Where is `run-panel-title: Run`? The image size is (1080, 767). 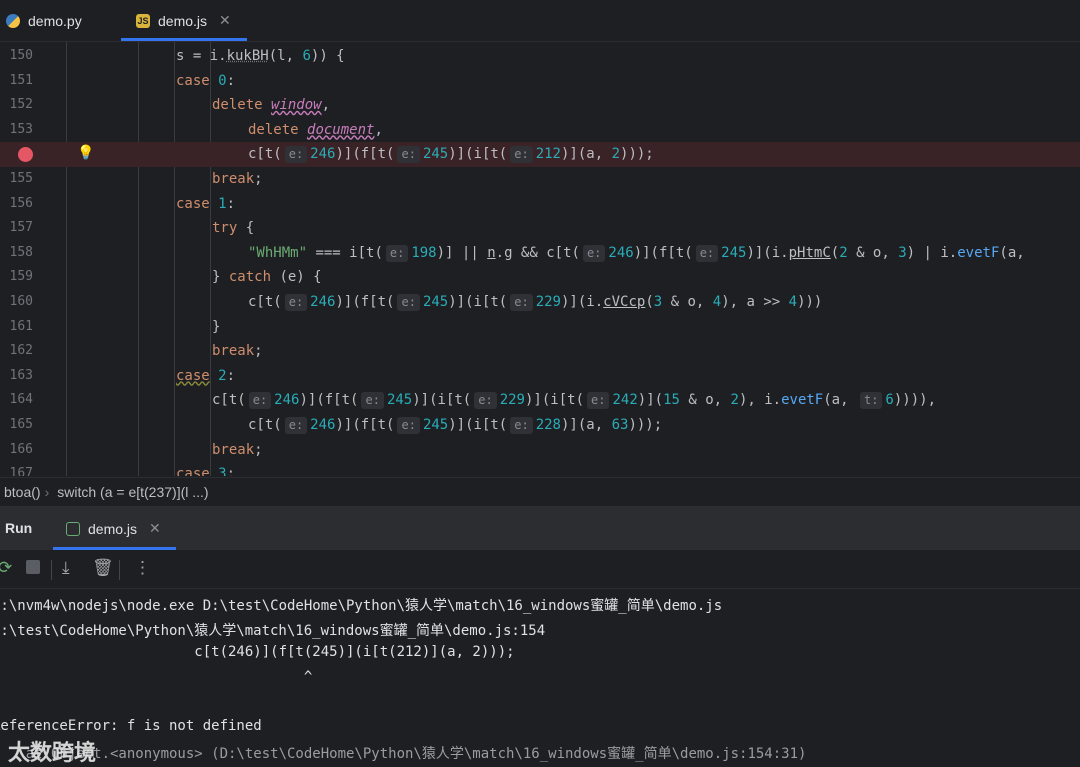
run-panel-title: Run is located at coordinates (19, 528).